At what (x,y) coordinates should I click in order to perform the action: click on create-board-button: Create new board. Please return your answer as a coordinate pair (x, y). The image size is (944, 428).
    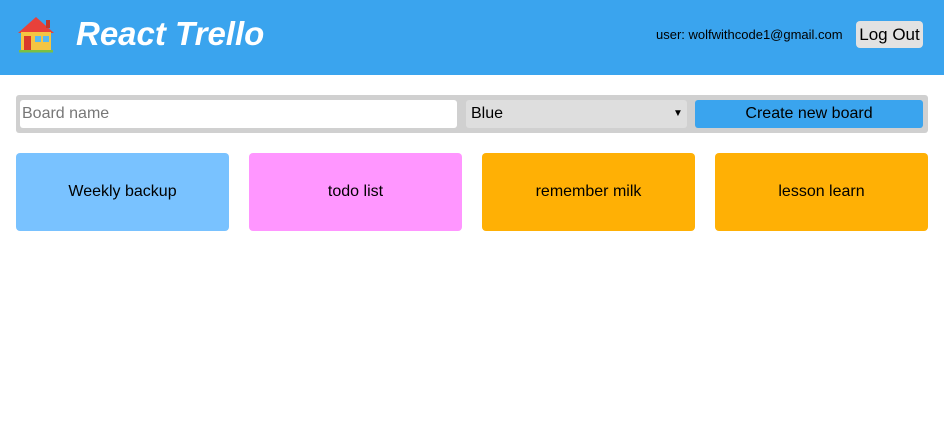
    Looking at the image, I should click on (809, 114).